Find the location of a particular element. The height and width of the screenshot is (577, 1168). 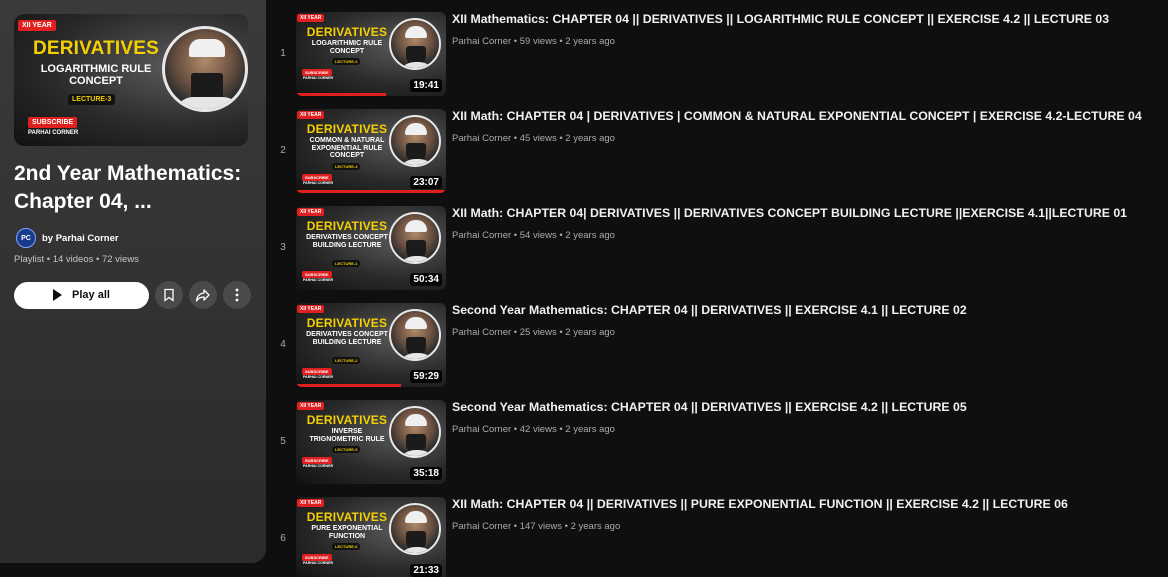

video-meta: Parhai Corner • 25 views • 2 years ago is located at coordinates (533, 332).